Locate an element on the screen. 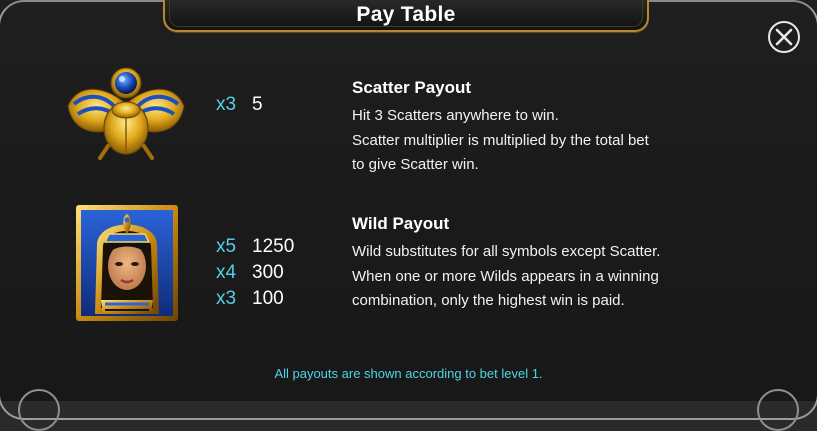 The height and width of the screenshot is (431, 817). close-icon is located at coordinates (784, 37).